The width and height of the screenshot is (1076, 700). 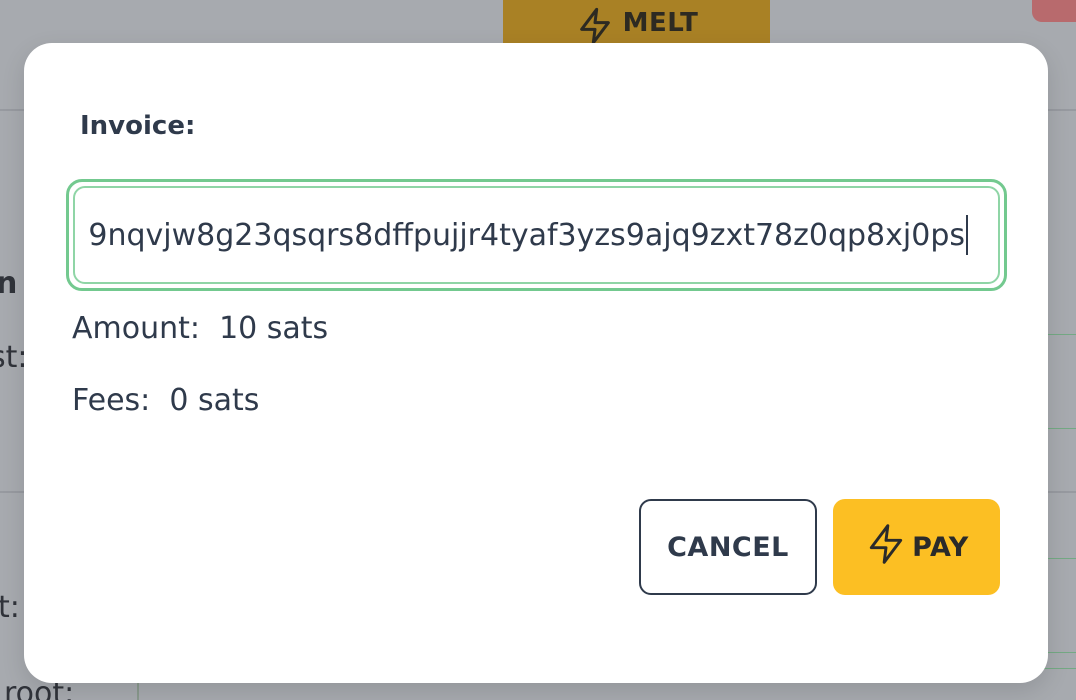 What do you see at coordinates (9, 283) in the screenshot?
I see `background-text: n` at bounding box center [9, 283].